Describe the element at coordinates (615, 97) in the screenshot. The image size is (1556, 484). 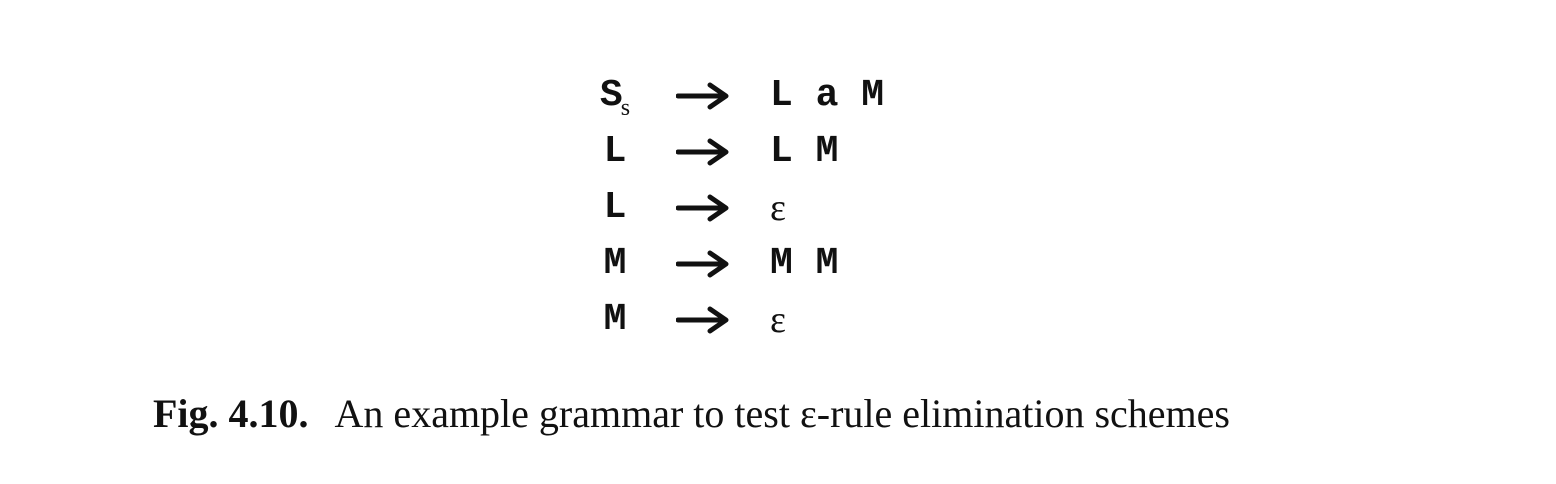
I see `rule-lhs: Ss` at that location.